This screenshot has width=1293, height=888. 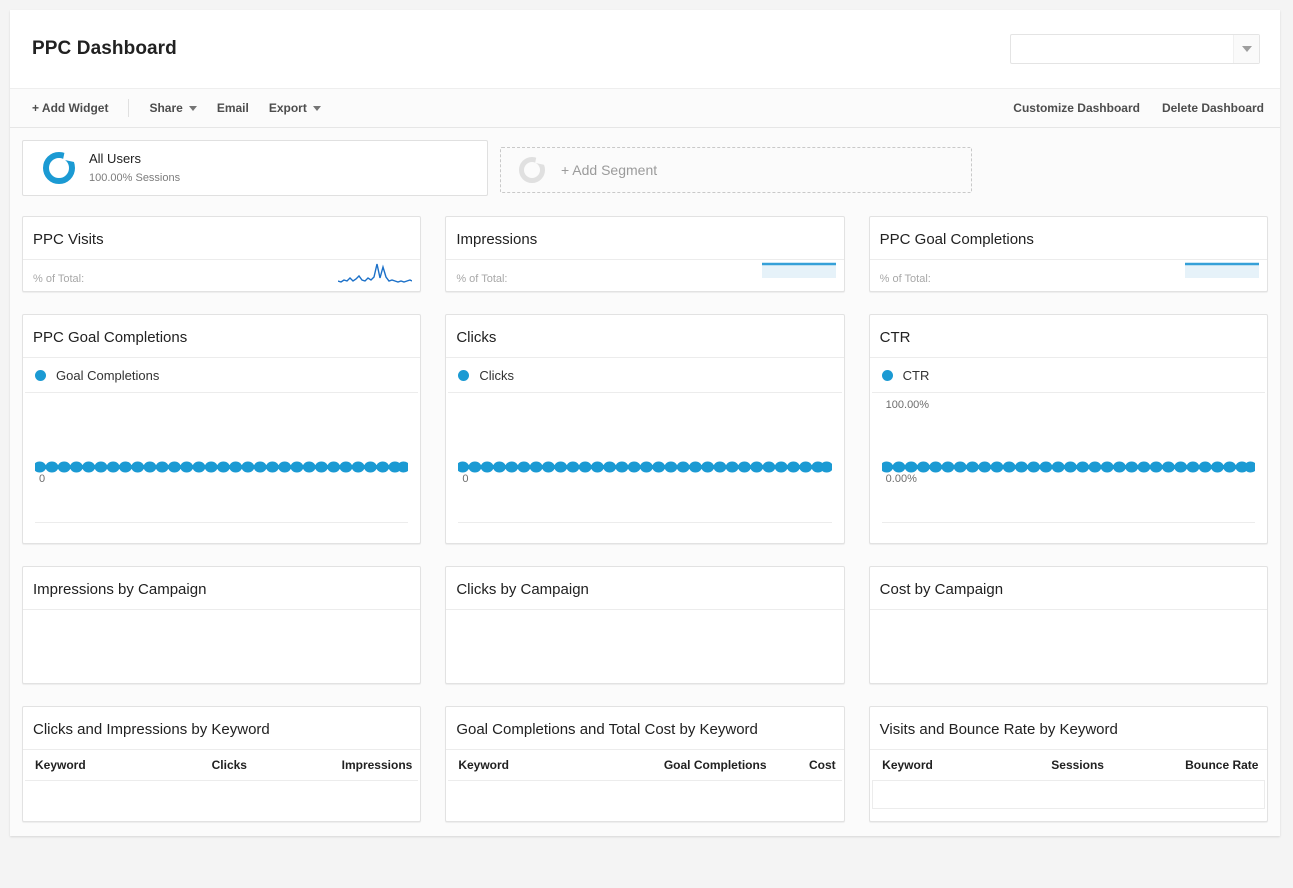 What do you see at coordinates (233, 108) in the screenshot?
I see `email-button: Email` at bounding box center [233, 108].